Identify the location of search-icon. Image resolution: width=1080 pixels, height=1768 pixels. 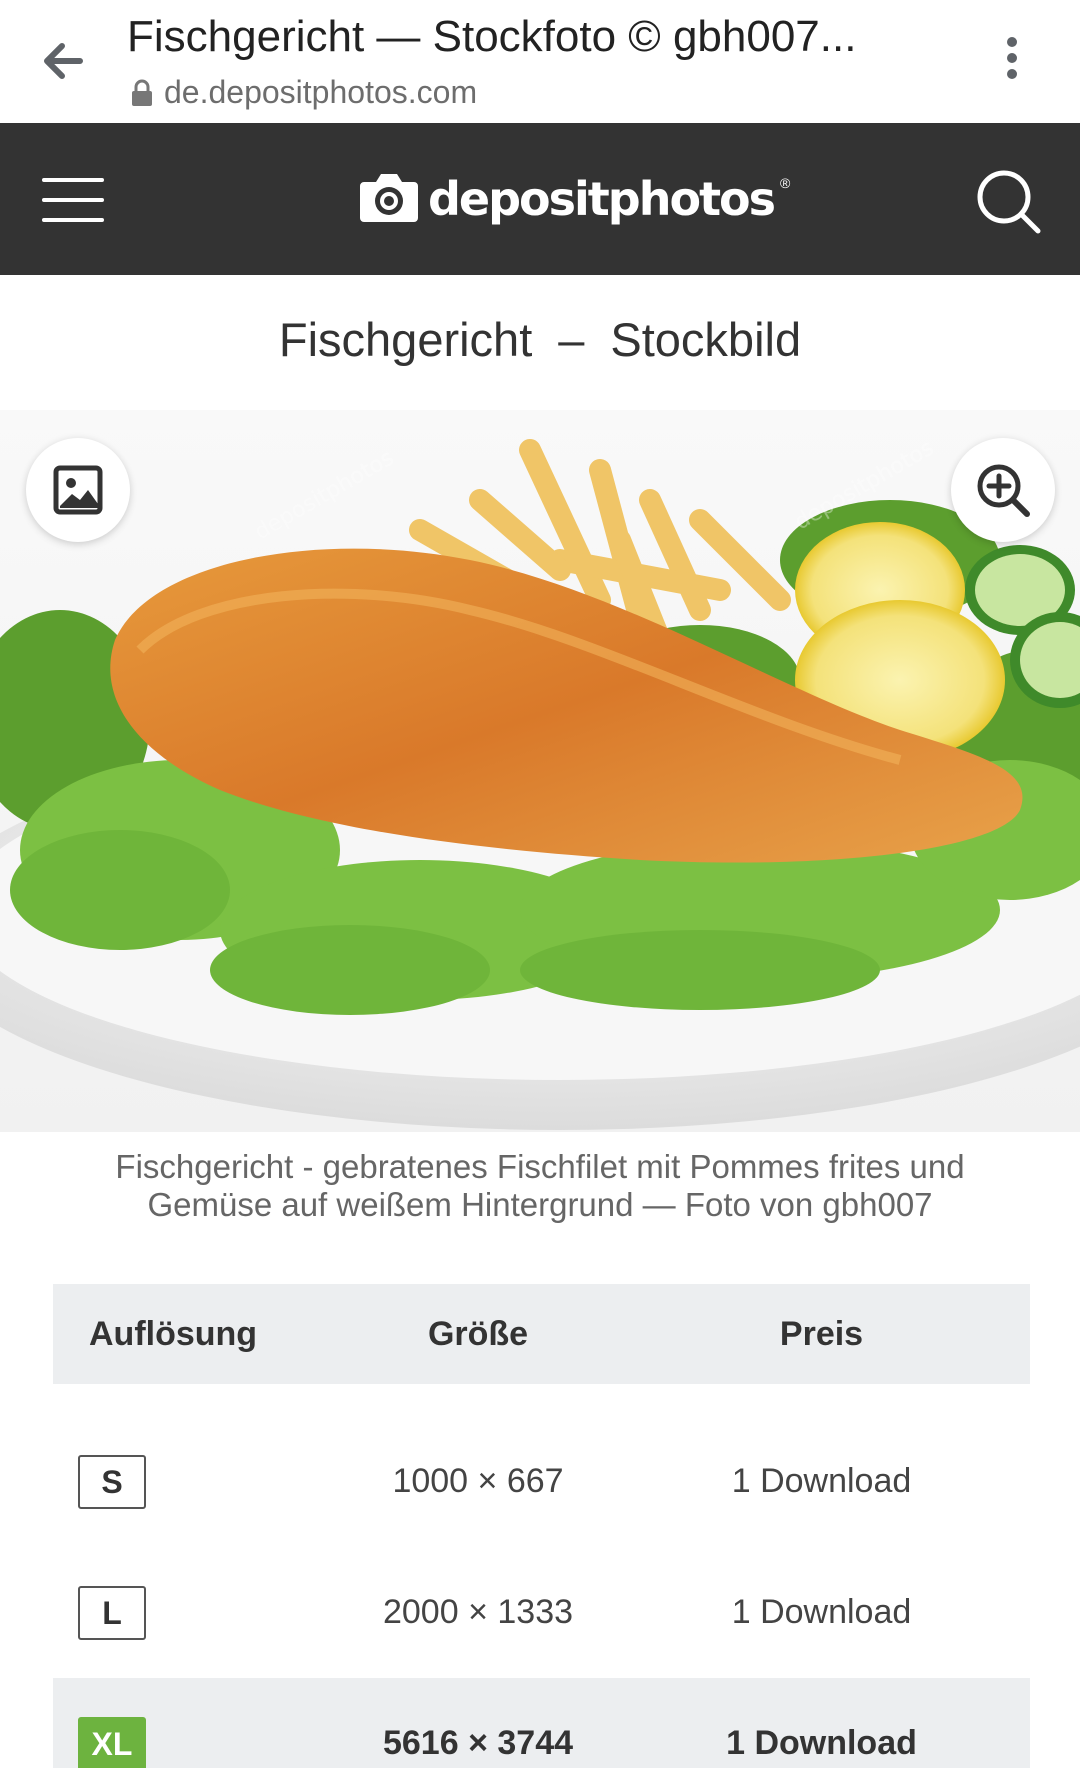
(1009, 202).